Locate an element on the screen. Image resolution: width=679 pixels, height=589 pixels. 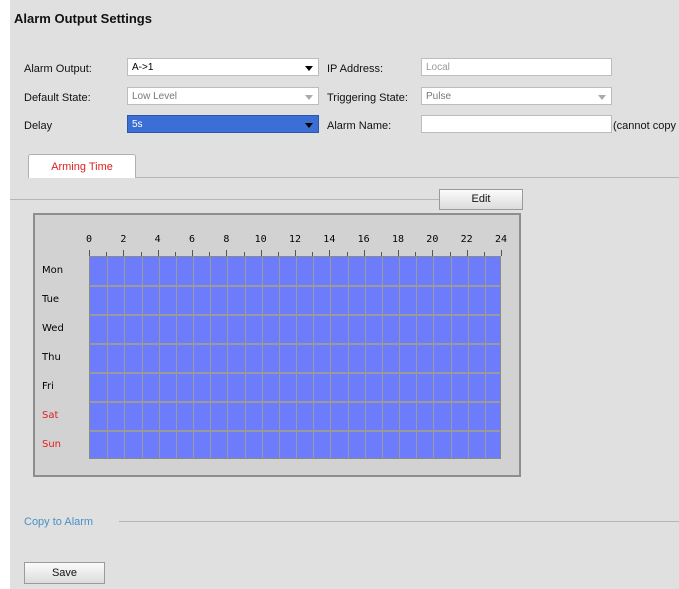
alarm-output-label: Alarm Output: is located at coordinates (58, 69).